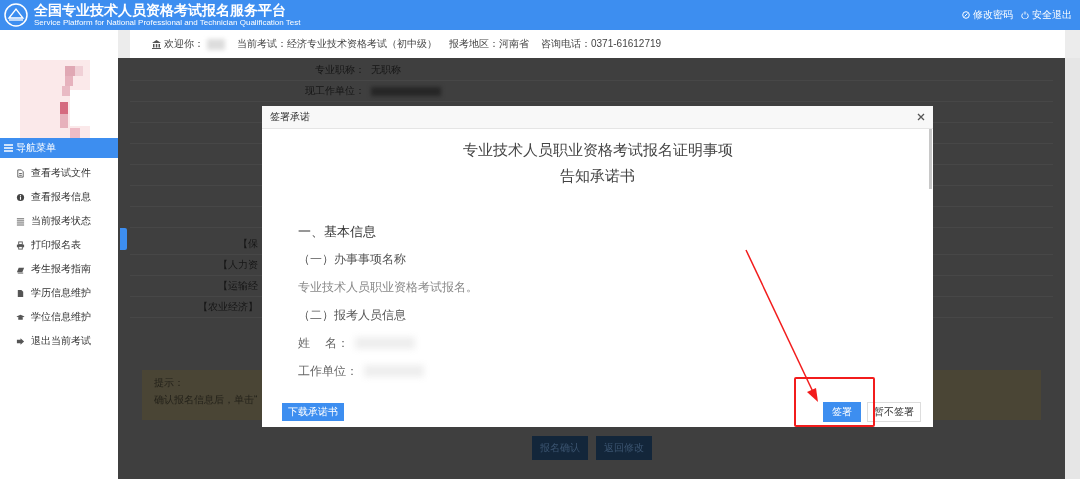 The height and width of the screenshot is (479, 1080). What do you see at coordinates (489, 44) in the screenshot?
I see `region-info: 报考地区：河南省` at bounding box center [489, 44].